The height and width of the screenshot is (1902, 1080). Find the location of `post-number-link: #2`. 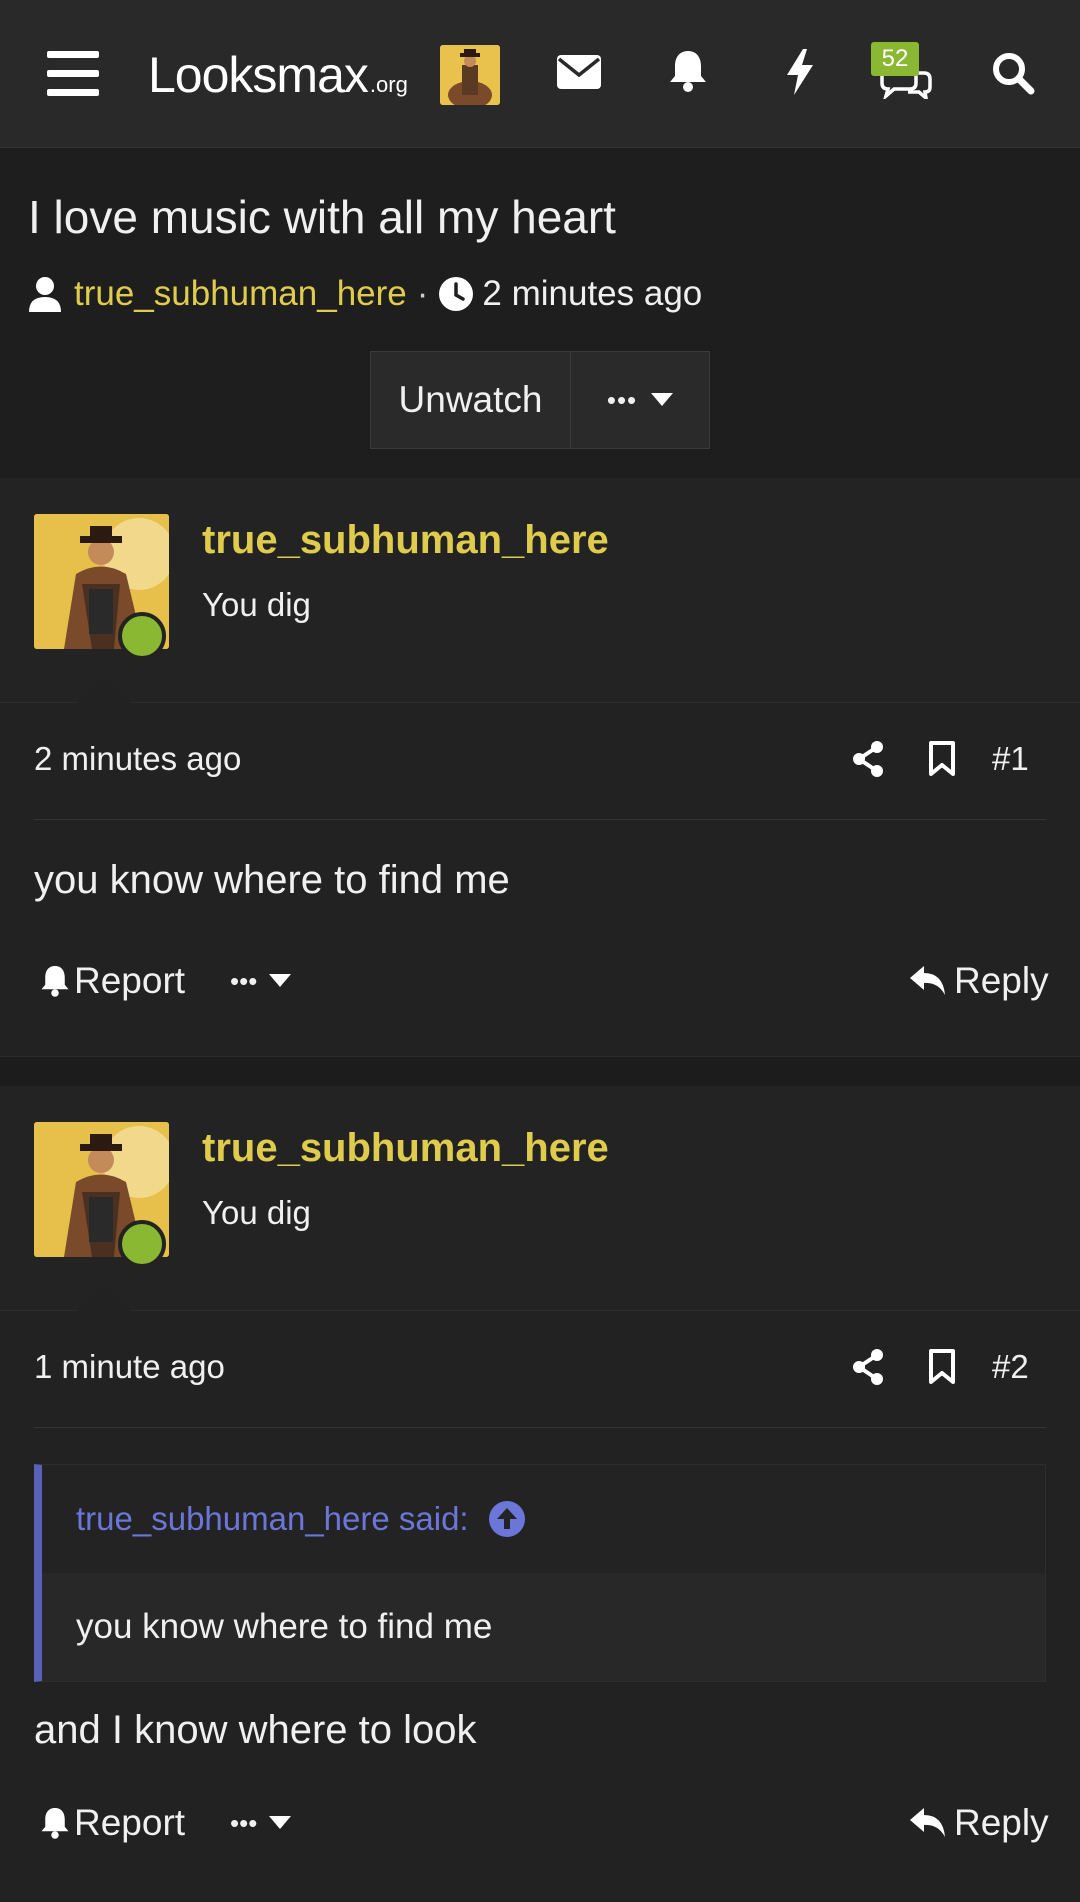

post-number-link: #2 is located at coordinates (1010, 1367).